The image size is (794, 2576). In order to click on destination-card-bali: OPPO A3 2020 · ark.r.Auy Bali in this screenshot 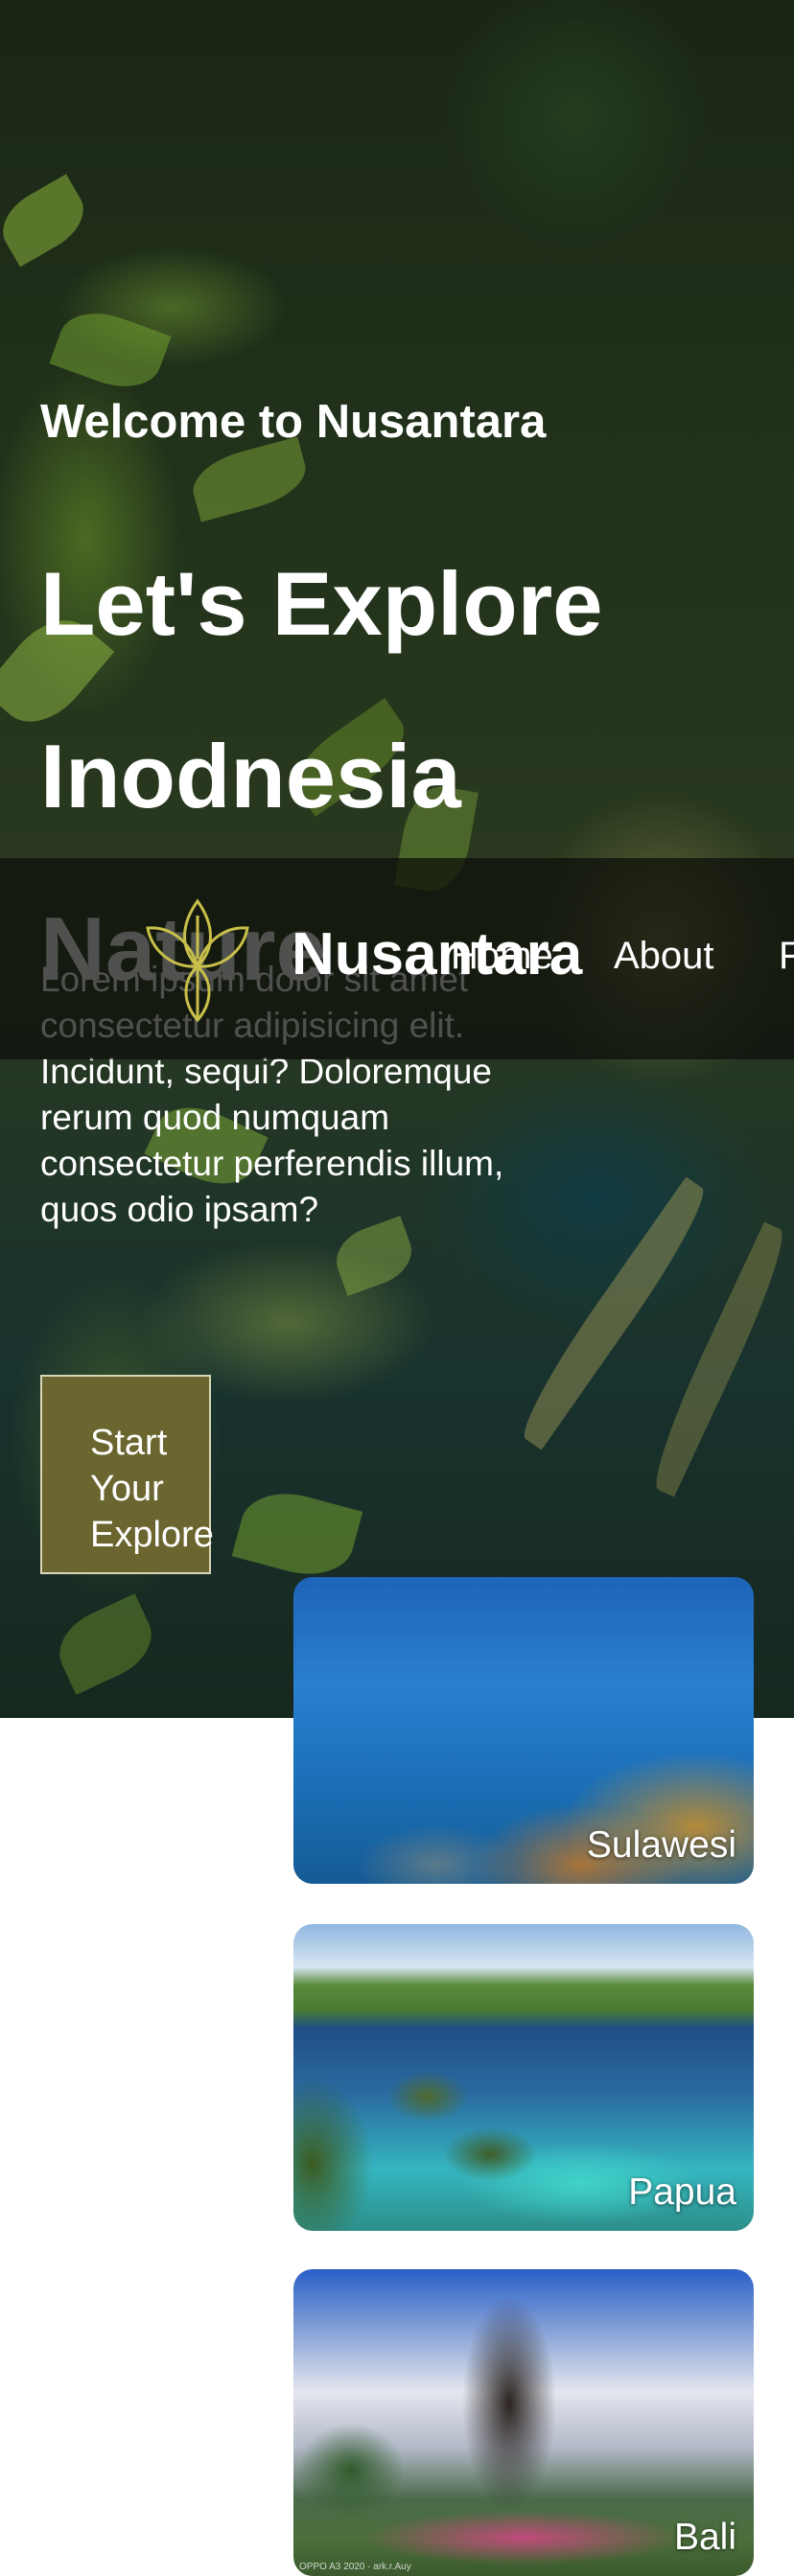, I will do `click(523, 2422)`.